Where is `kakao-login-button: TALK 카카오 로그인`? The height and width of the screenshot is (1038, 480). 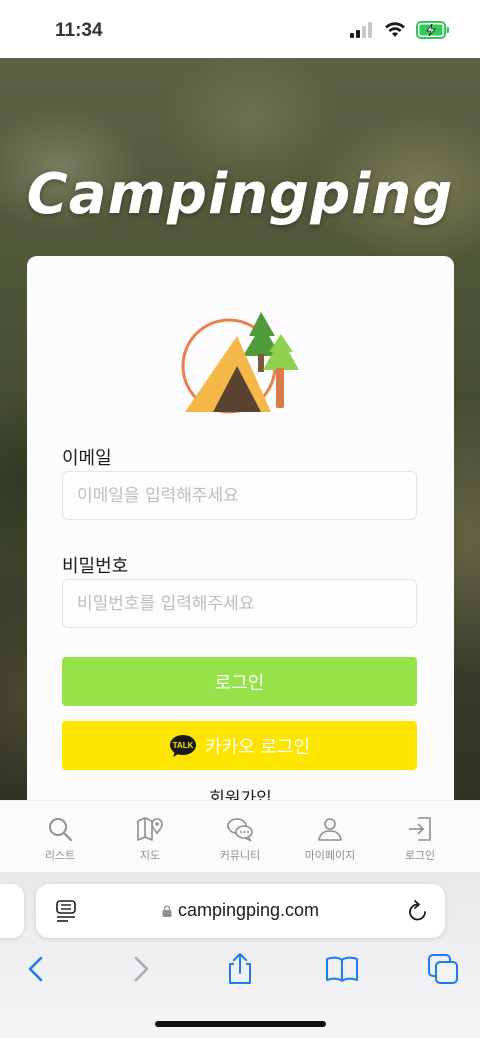
kakao-login-button: TALK 카카오 로그인 is located at coordinates (239, 745).